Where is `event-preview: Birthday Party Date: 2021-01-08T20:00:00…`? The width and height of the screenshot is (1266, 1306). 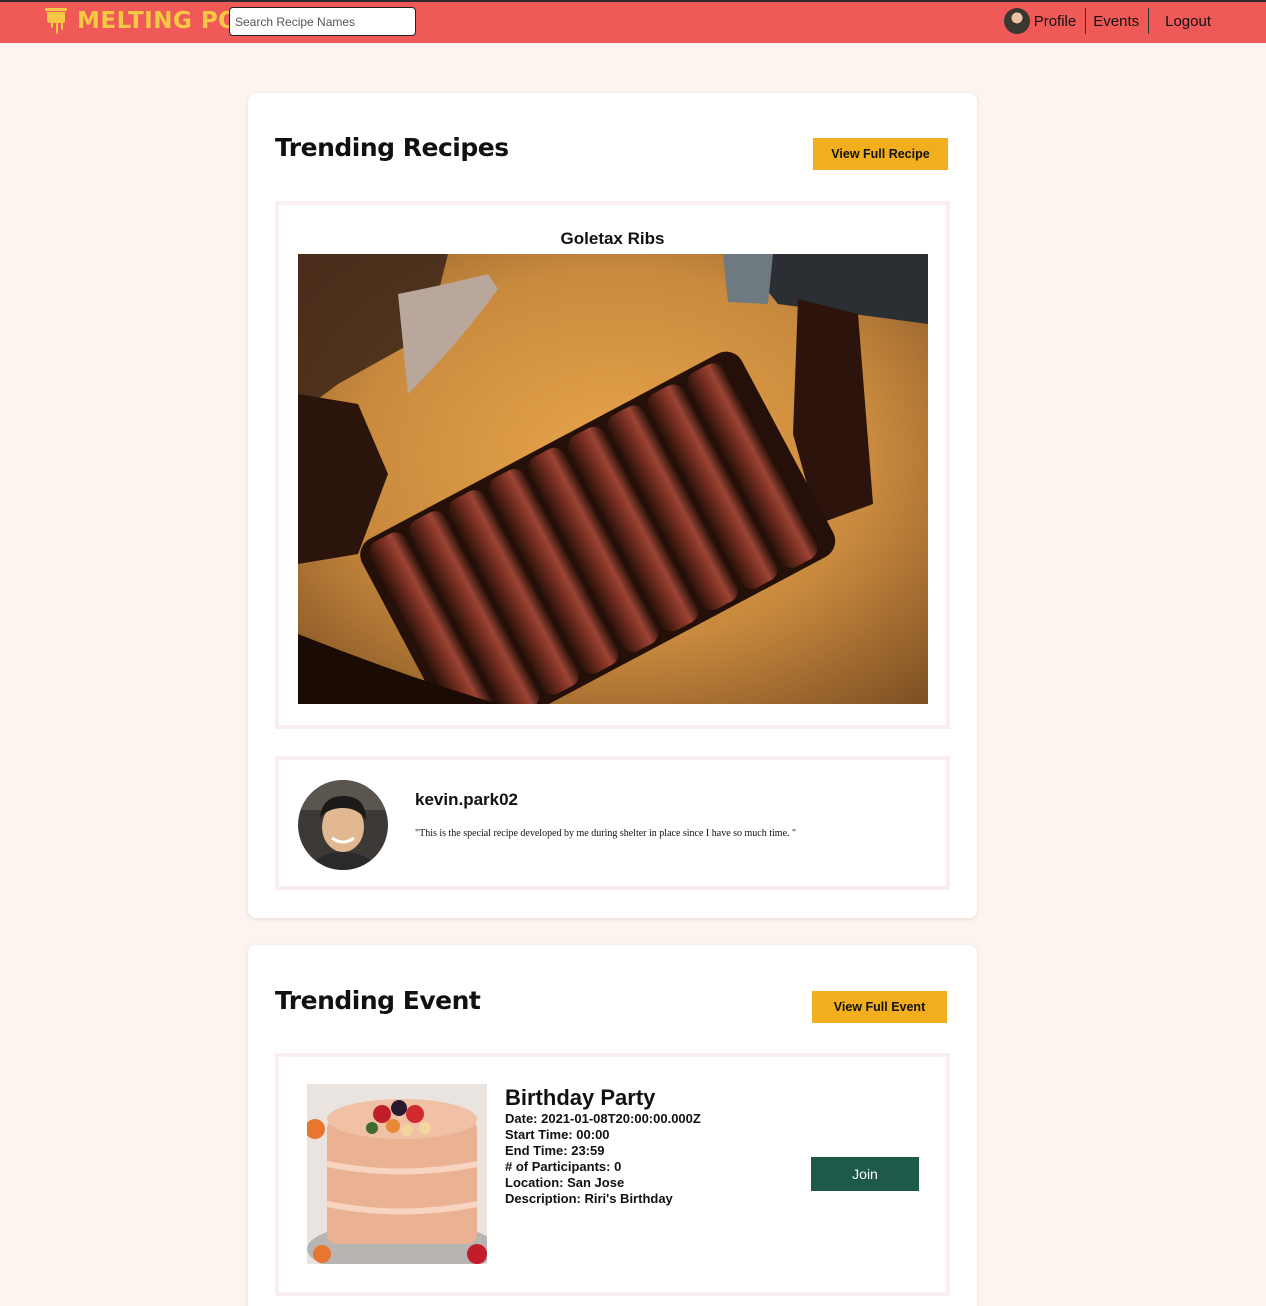
event-preview: Birthday Party Date: 2021-01-08T20:00:00… is located at coordinates (612, 1174).